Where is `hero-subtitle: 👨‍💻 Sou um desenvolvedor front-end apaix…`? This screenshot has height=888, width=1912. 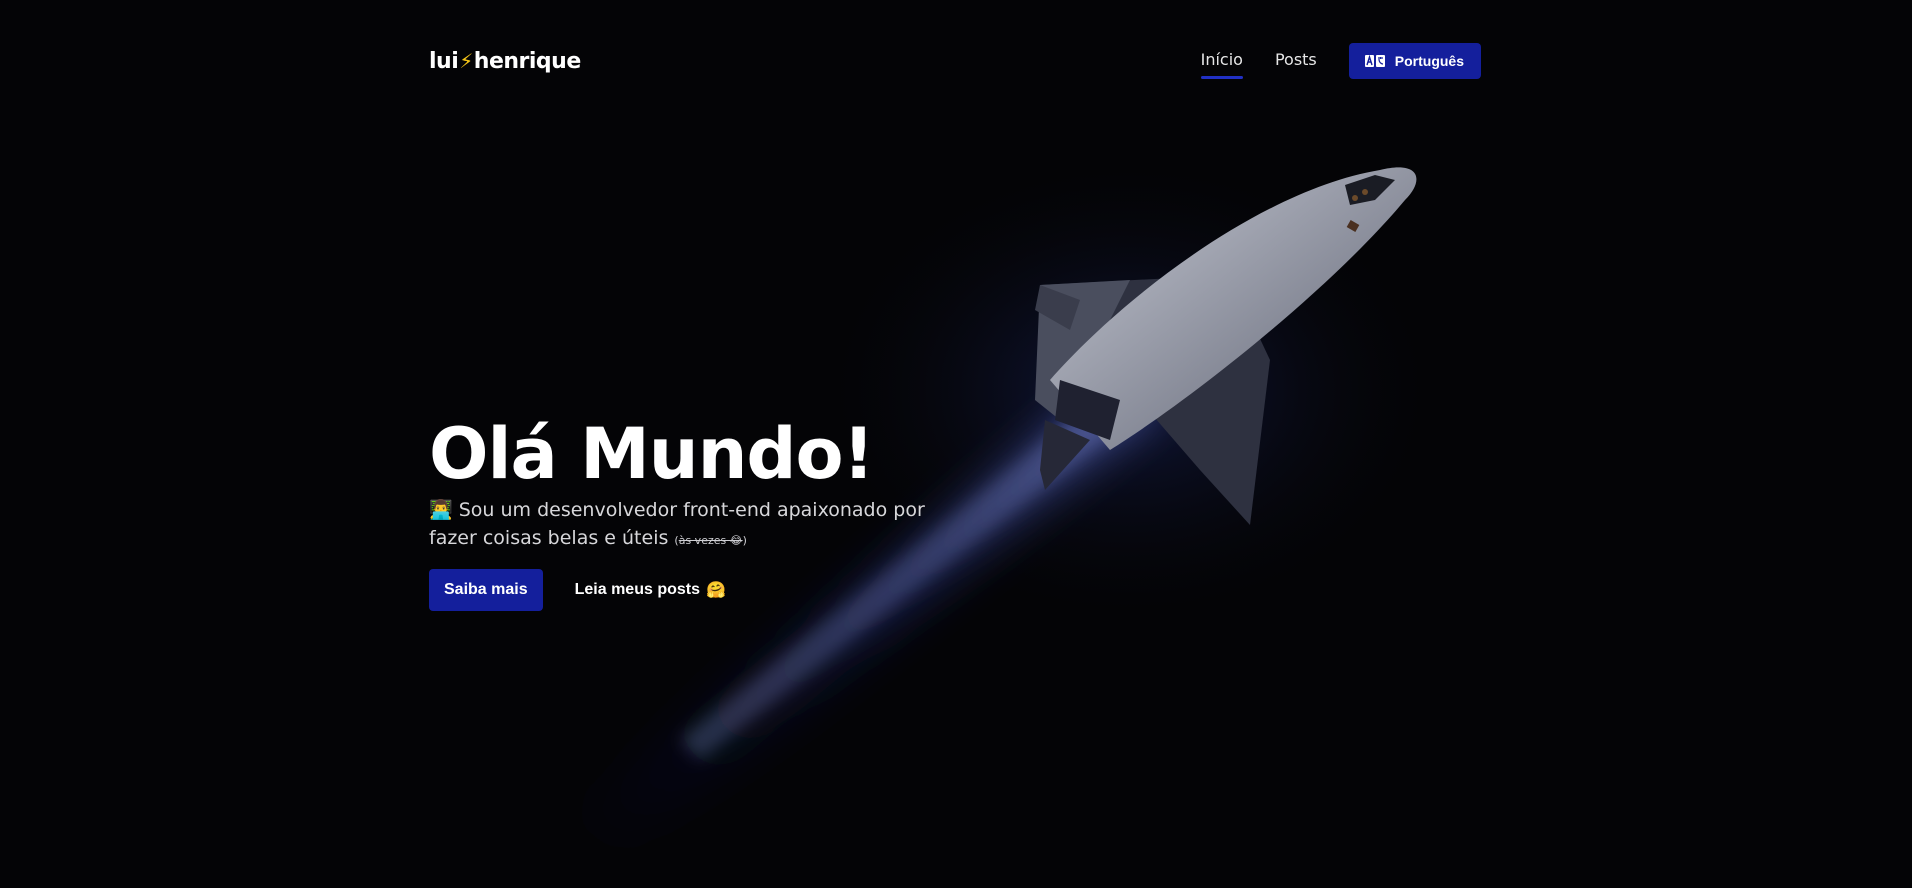 hero-subtitle: 👨‍💻 Sou um desenvolvedor front-end apaix… is located at coordinates (689, 525).